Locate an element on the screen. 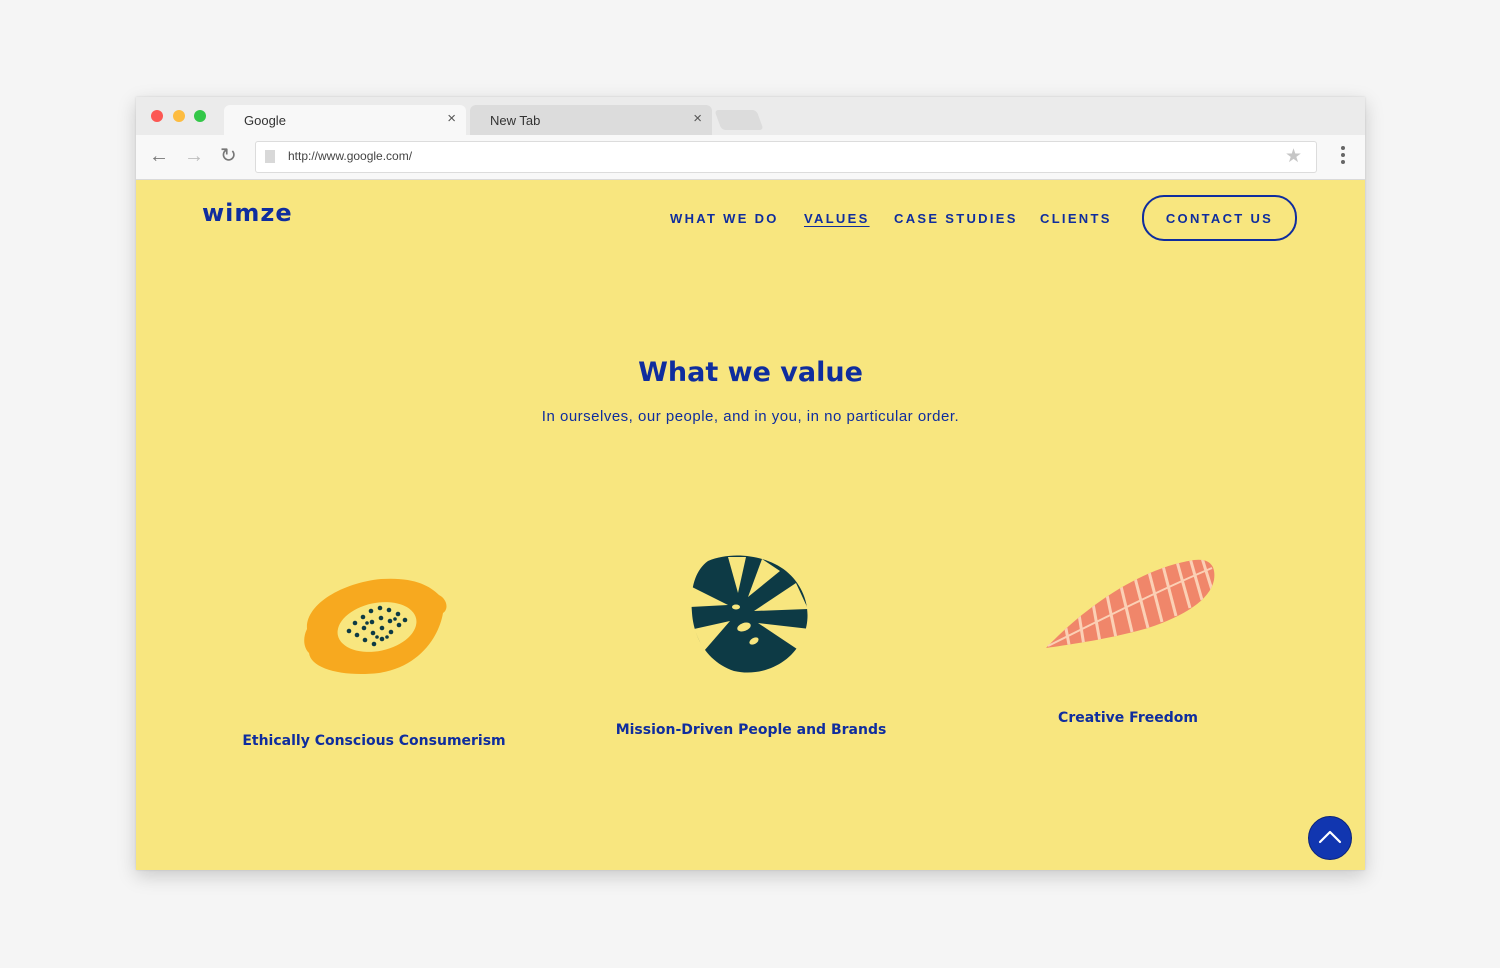 This screenshot has width=1500, height=968. value-card-creative-freedom is located at coordinates (1130, 604).